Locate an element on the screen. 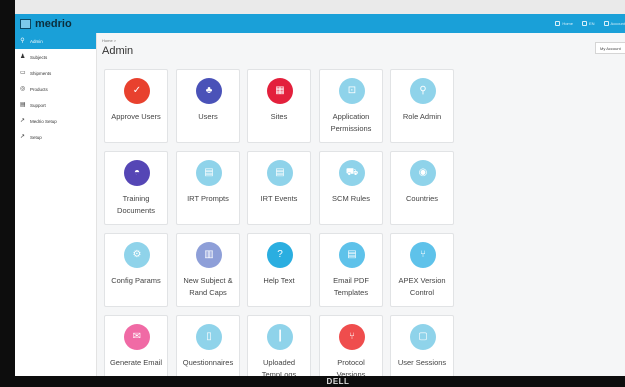 The image size is (625, 387). tile-label: Role Admin is located at coordinates (422, 116).